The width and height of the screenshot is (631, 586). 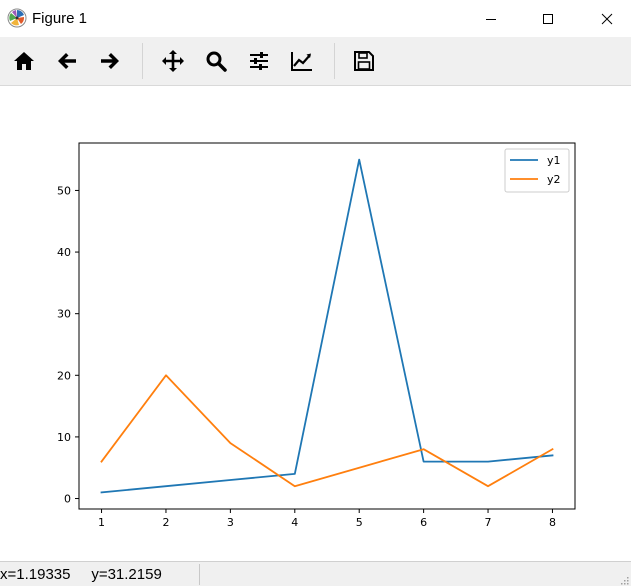 What do you see at coordinates (230, 522) in the screenshot?
I see `x-tick-label: 3` at bounding box center [230, 522].